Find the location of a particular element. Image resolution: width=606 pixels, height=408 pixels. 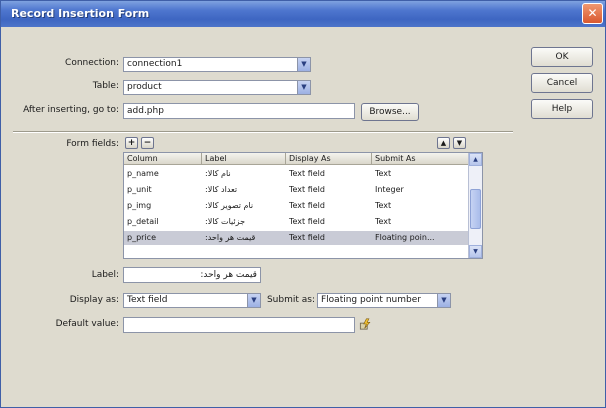

column-header-submit-as: Submit As is located at coordinates (420, 159).